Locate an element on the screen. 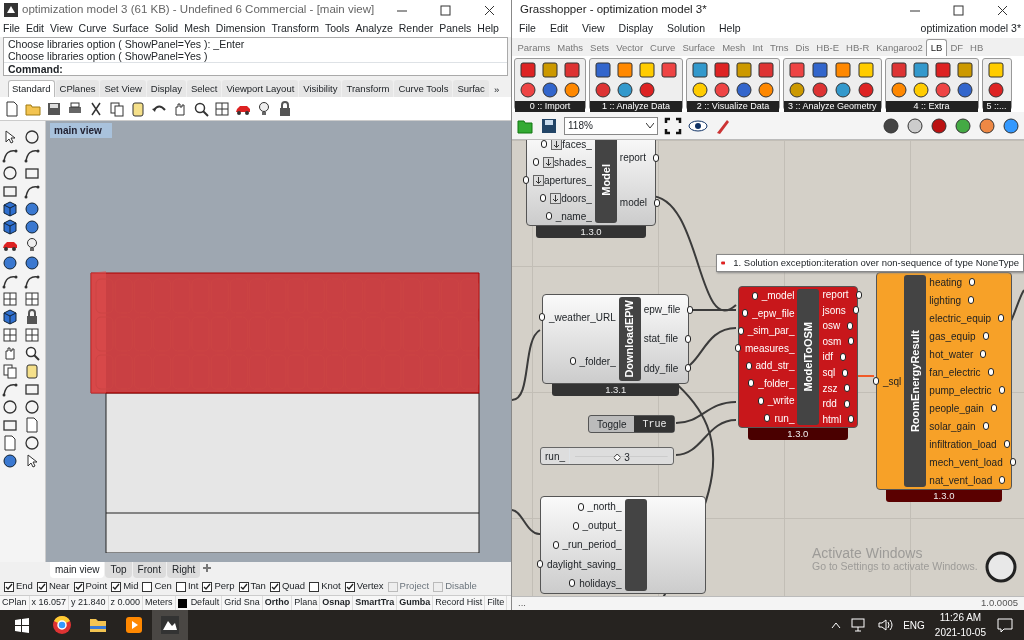 Image resolution: width=1024 pixels, height=640 pixels. menu-item: Dimension is located at coordinates (240, 28).